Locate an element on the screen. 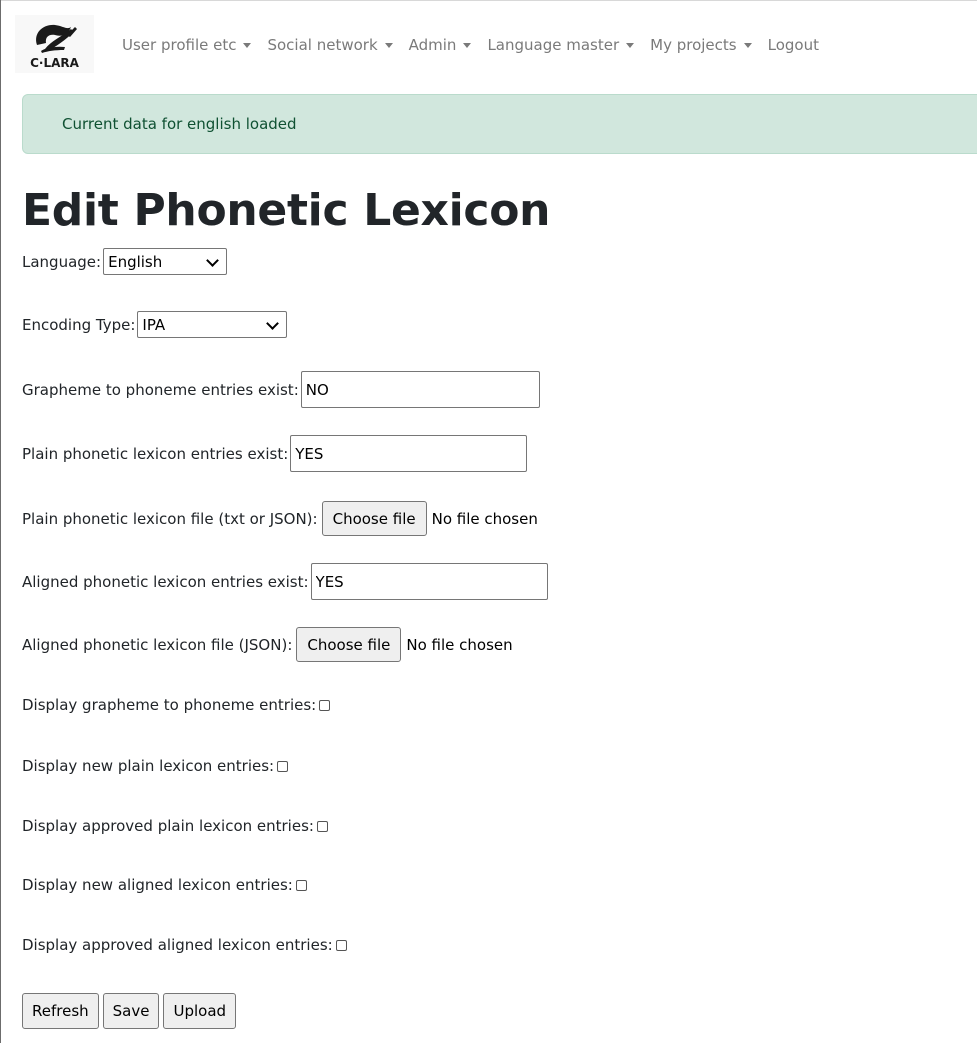 The width and height of the screenshot is (977, 1043). window-left-border is located at coordinates (0, 521).